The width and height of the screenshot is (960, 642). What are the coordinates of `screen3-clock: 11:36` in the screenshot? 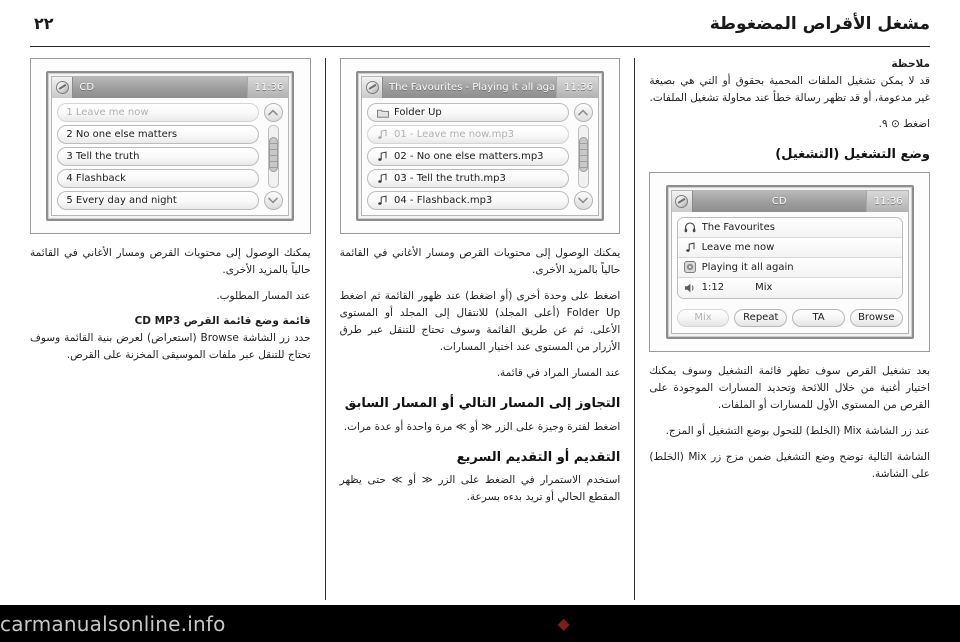 It's located at (269, 87).